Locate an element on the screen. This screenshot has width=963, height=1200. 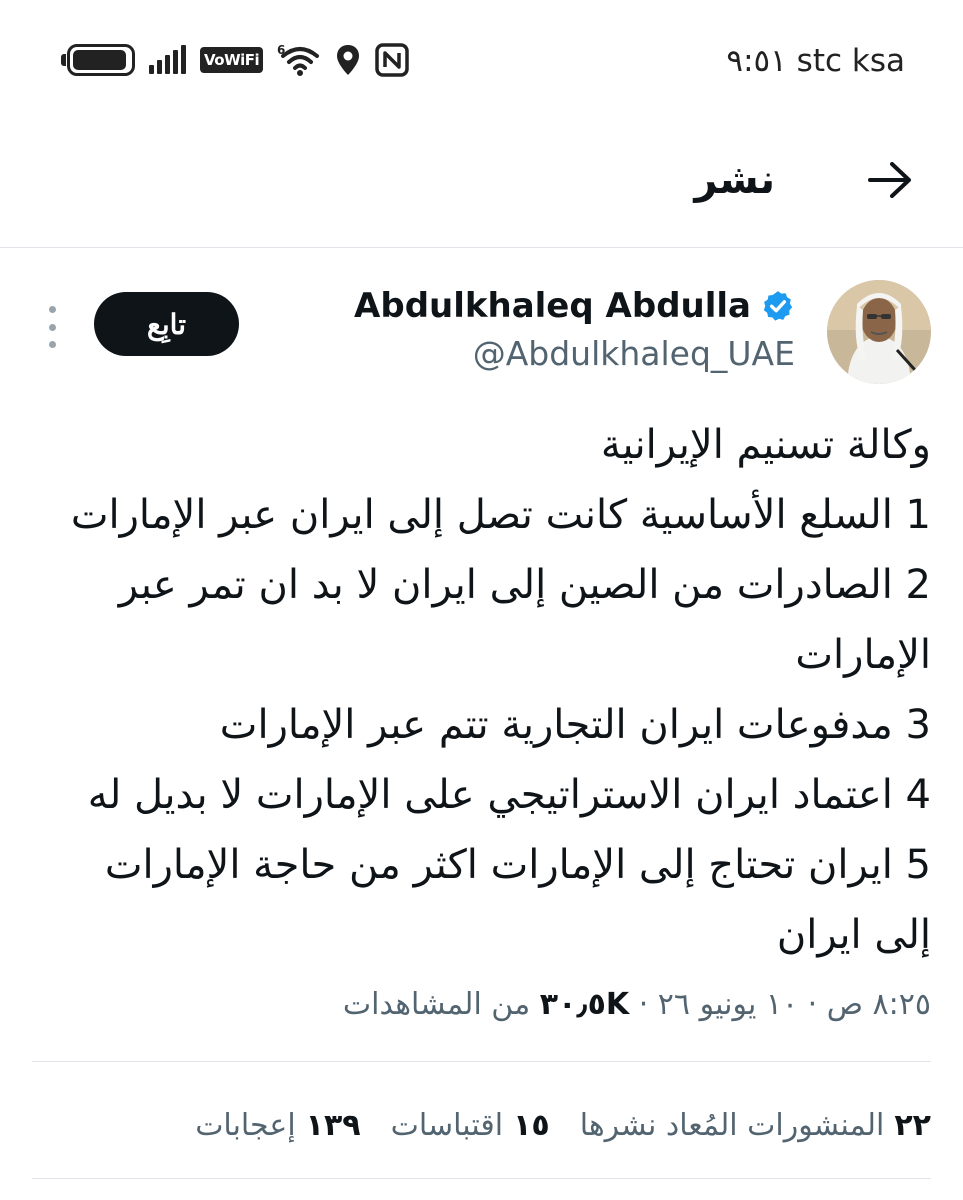
author-name: Abdulkhaleq Abdulla is located at coordinates (574, 306).